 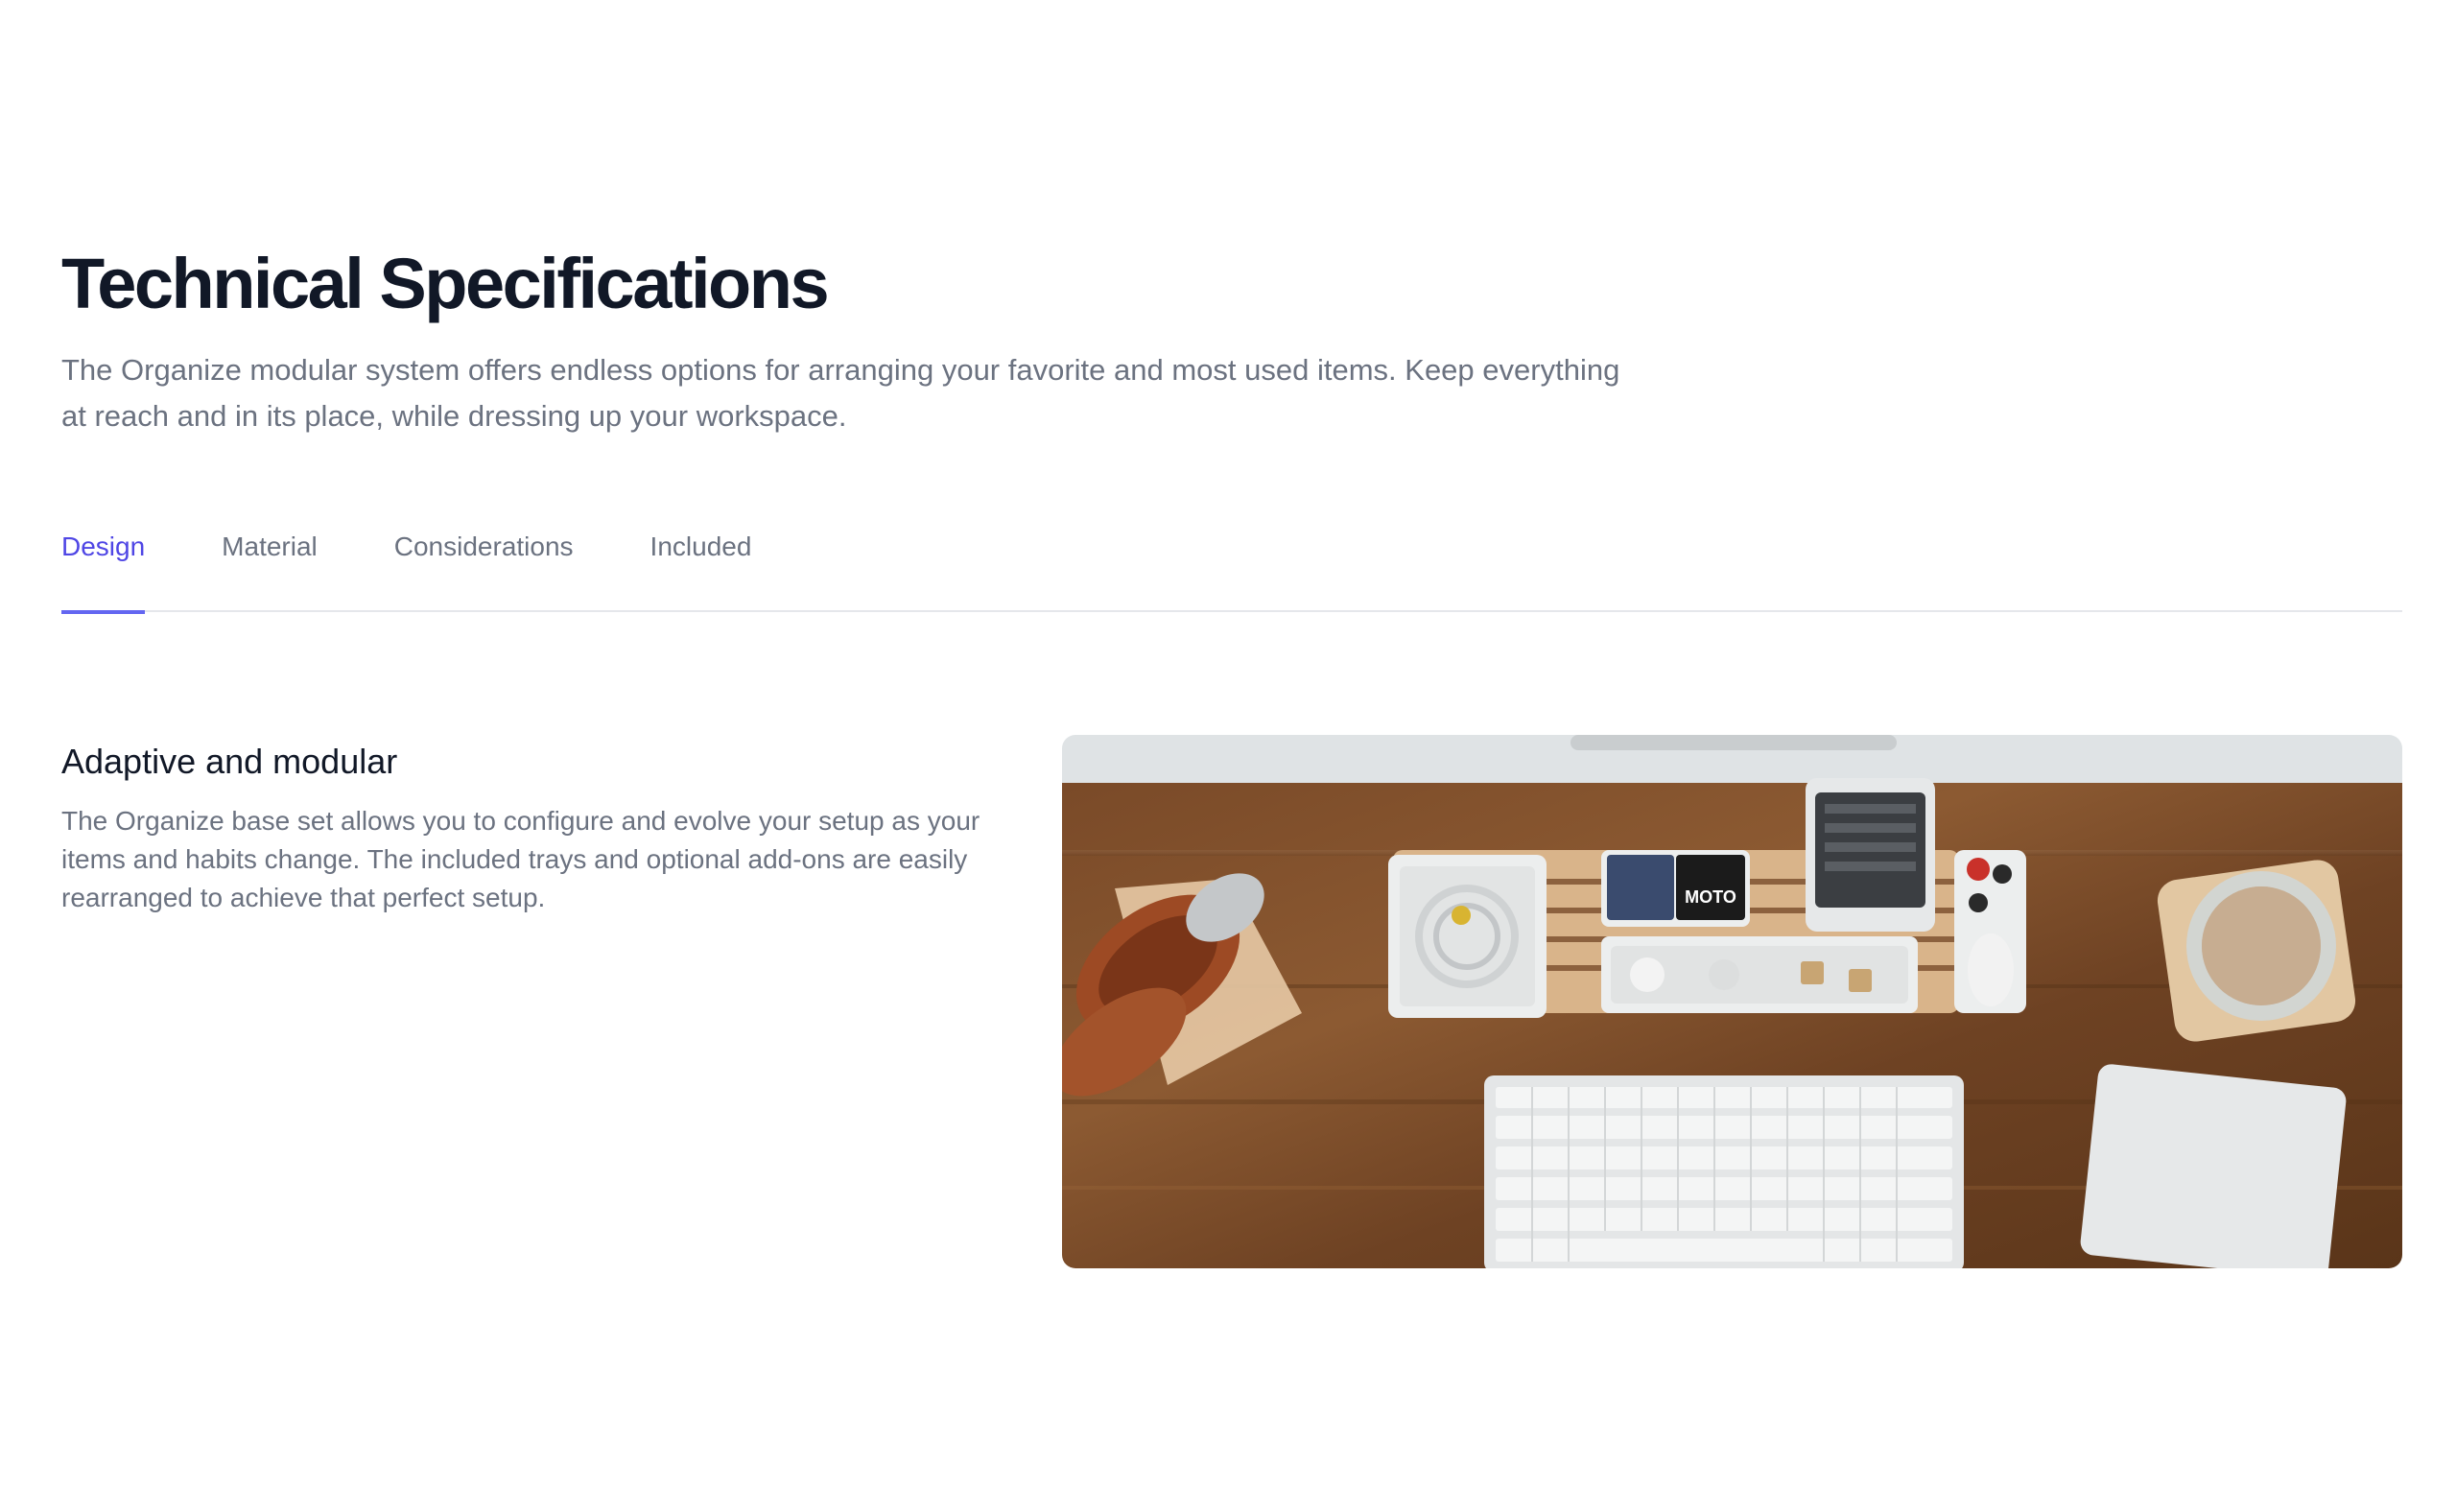 I want to click on page-title: Technical Specifications, so click(x=445, y=283).